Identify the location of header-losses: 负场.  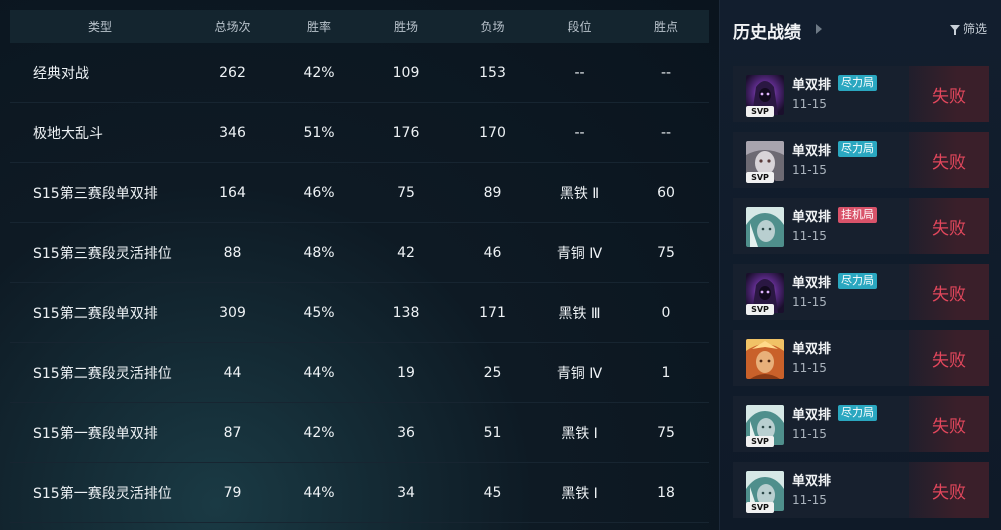
(492, 27).